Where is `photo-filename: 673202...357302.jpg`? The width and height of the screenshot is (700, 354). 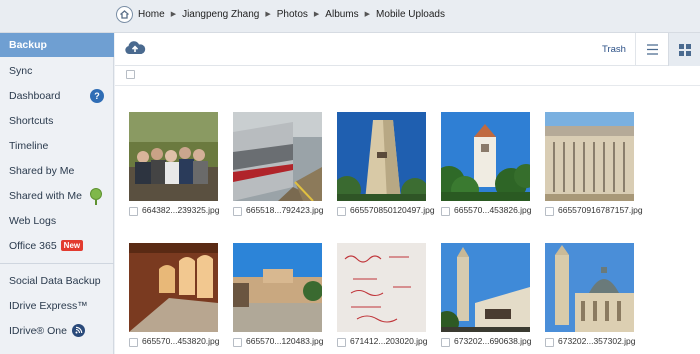 photo-filename: 673202...357302.jpg is located at coordinates (597, 341).